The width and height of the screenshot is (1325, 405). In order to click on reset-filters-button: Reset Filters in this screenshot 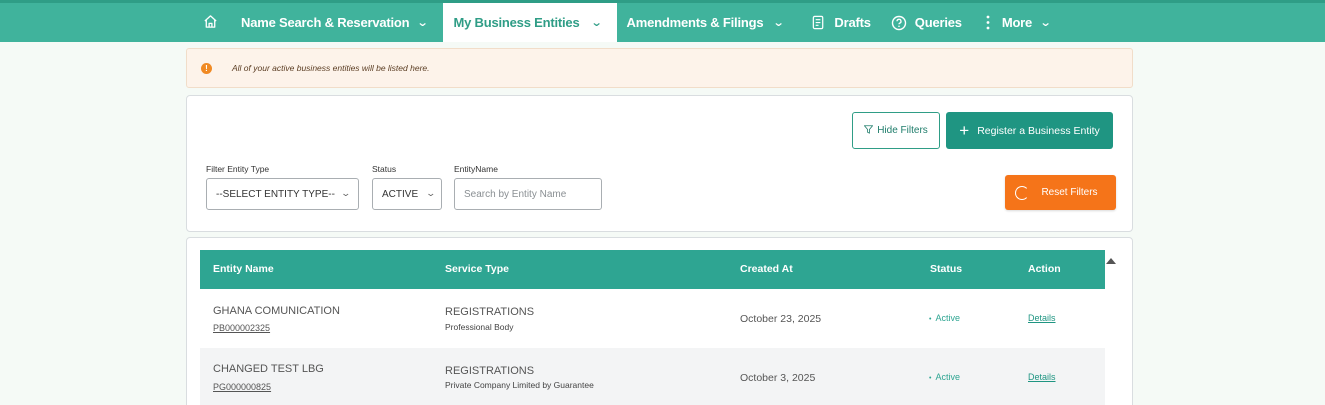, I will do `click(1060, 192)`.